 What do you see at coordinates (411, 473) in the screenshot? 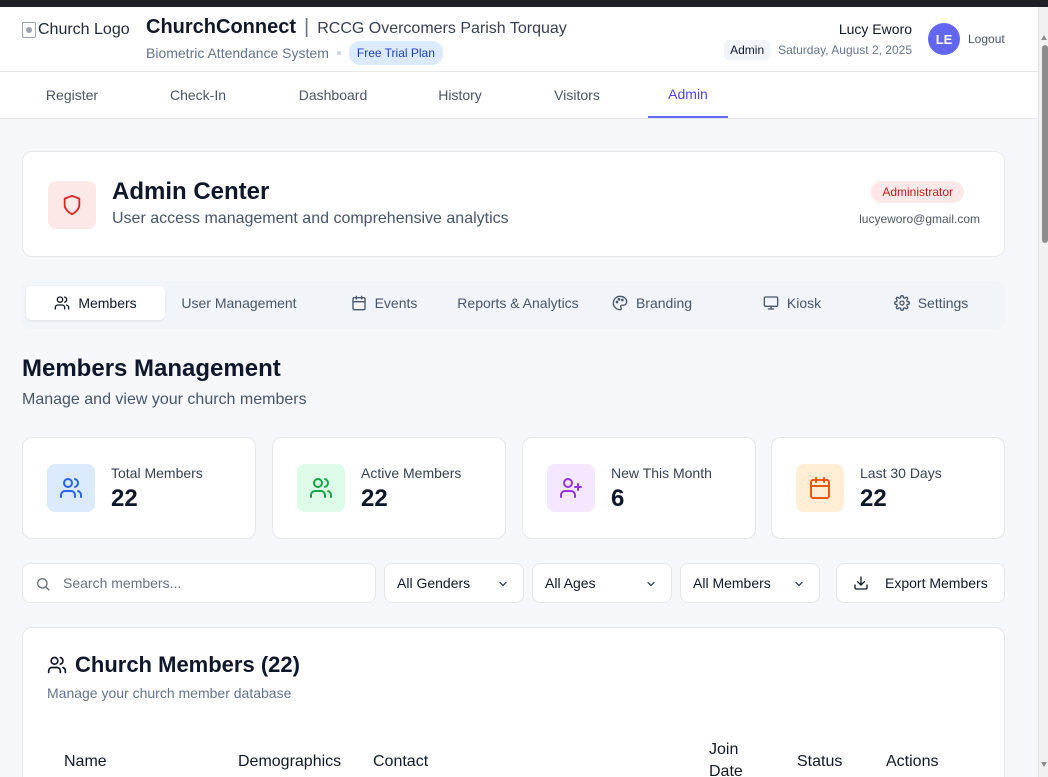
I see `stat-label: Active Members` at bounding box center [411, 473].